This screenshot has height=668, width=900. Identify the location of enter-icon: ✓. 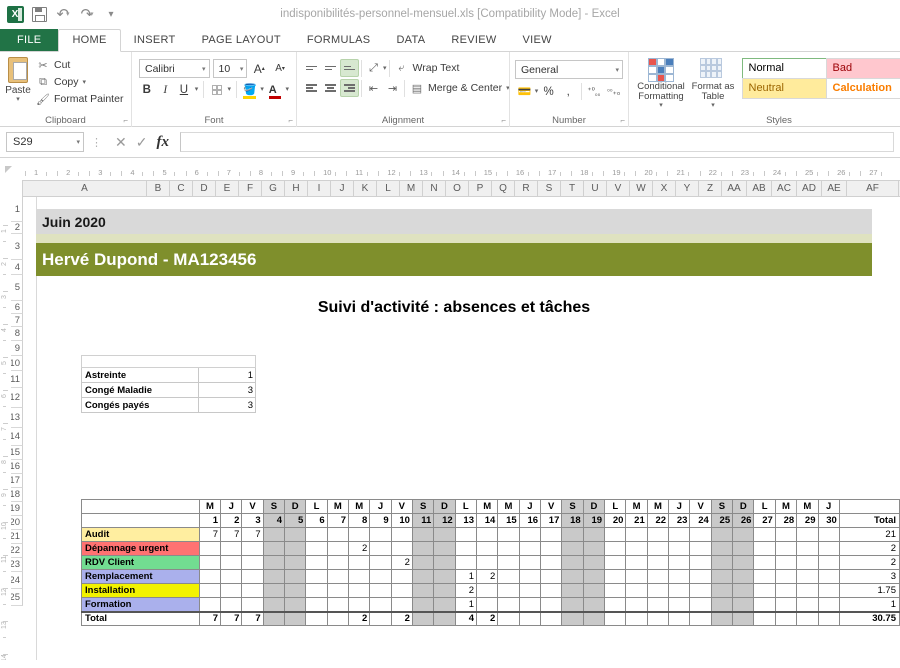
(142, 142).